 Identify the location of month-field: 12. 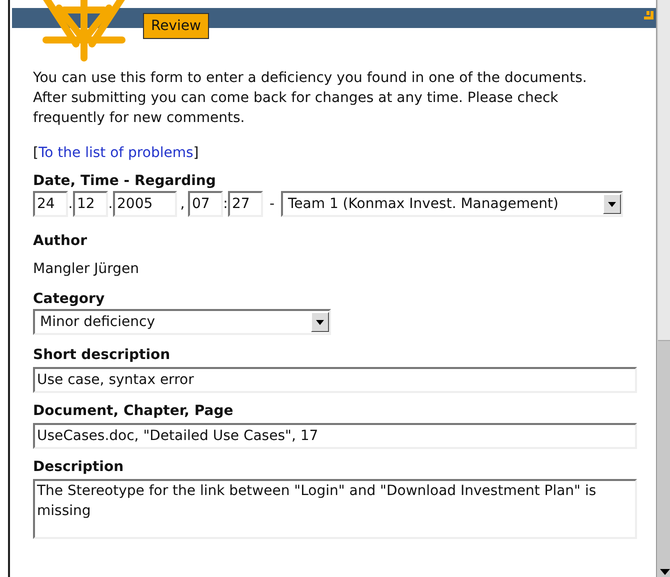
(90, 204).